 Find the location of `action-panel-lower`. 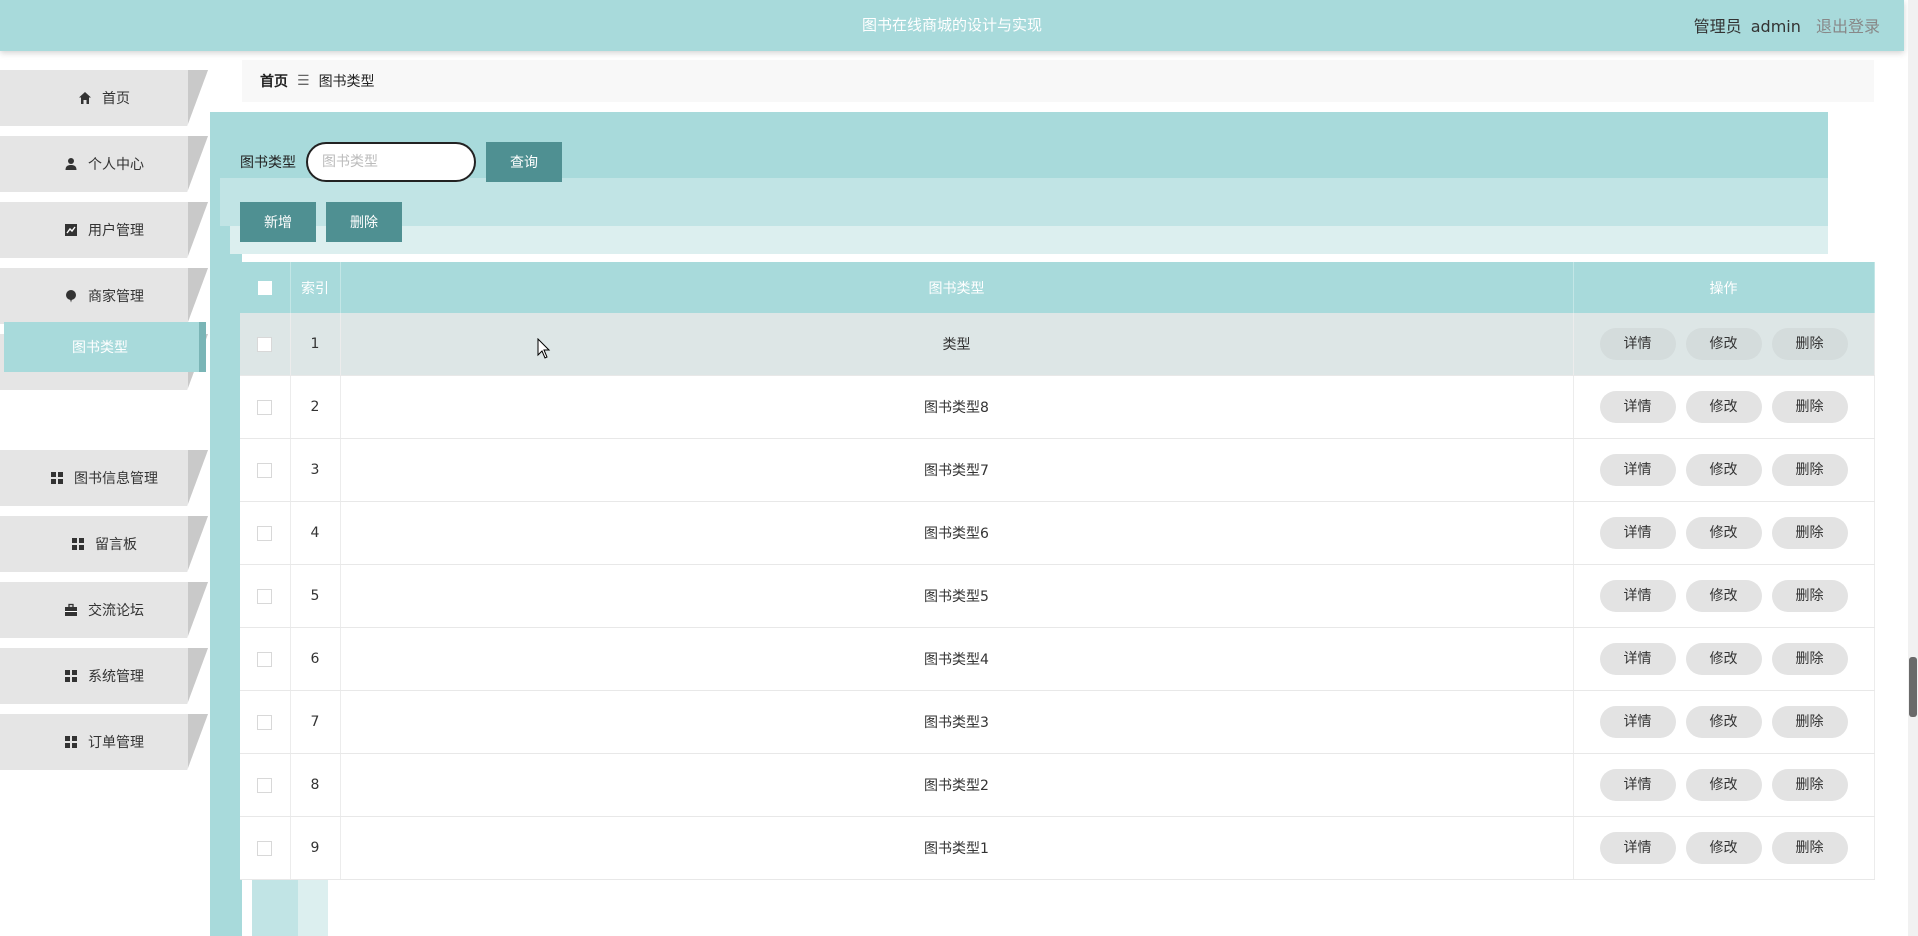

action-panel-lower is located at coordinates (1029, 240).